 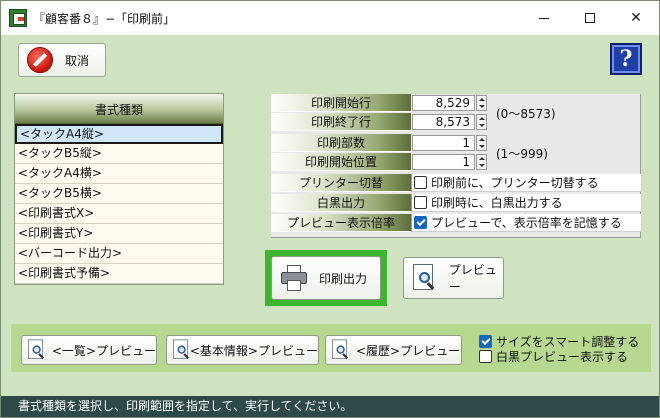 I want to click on print-start-label: 印刷開始行, so click(x=341, y=103).